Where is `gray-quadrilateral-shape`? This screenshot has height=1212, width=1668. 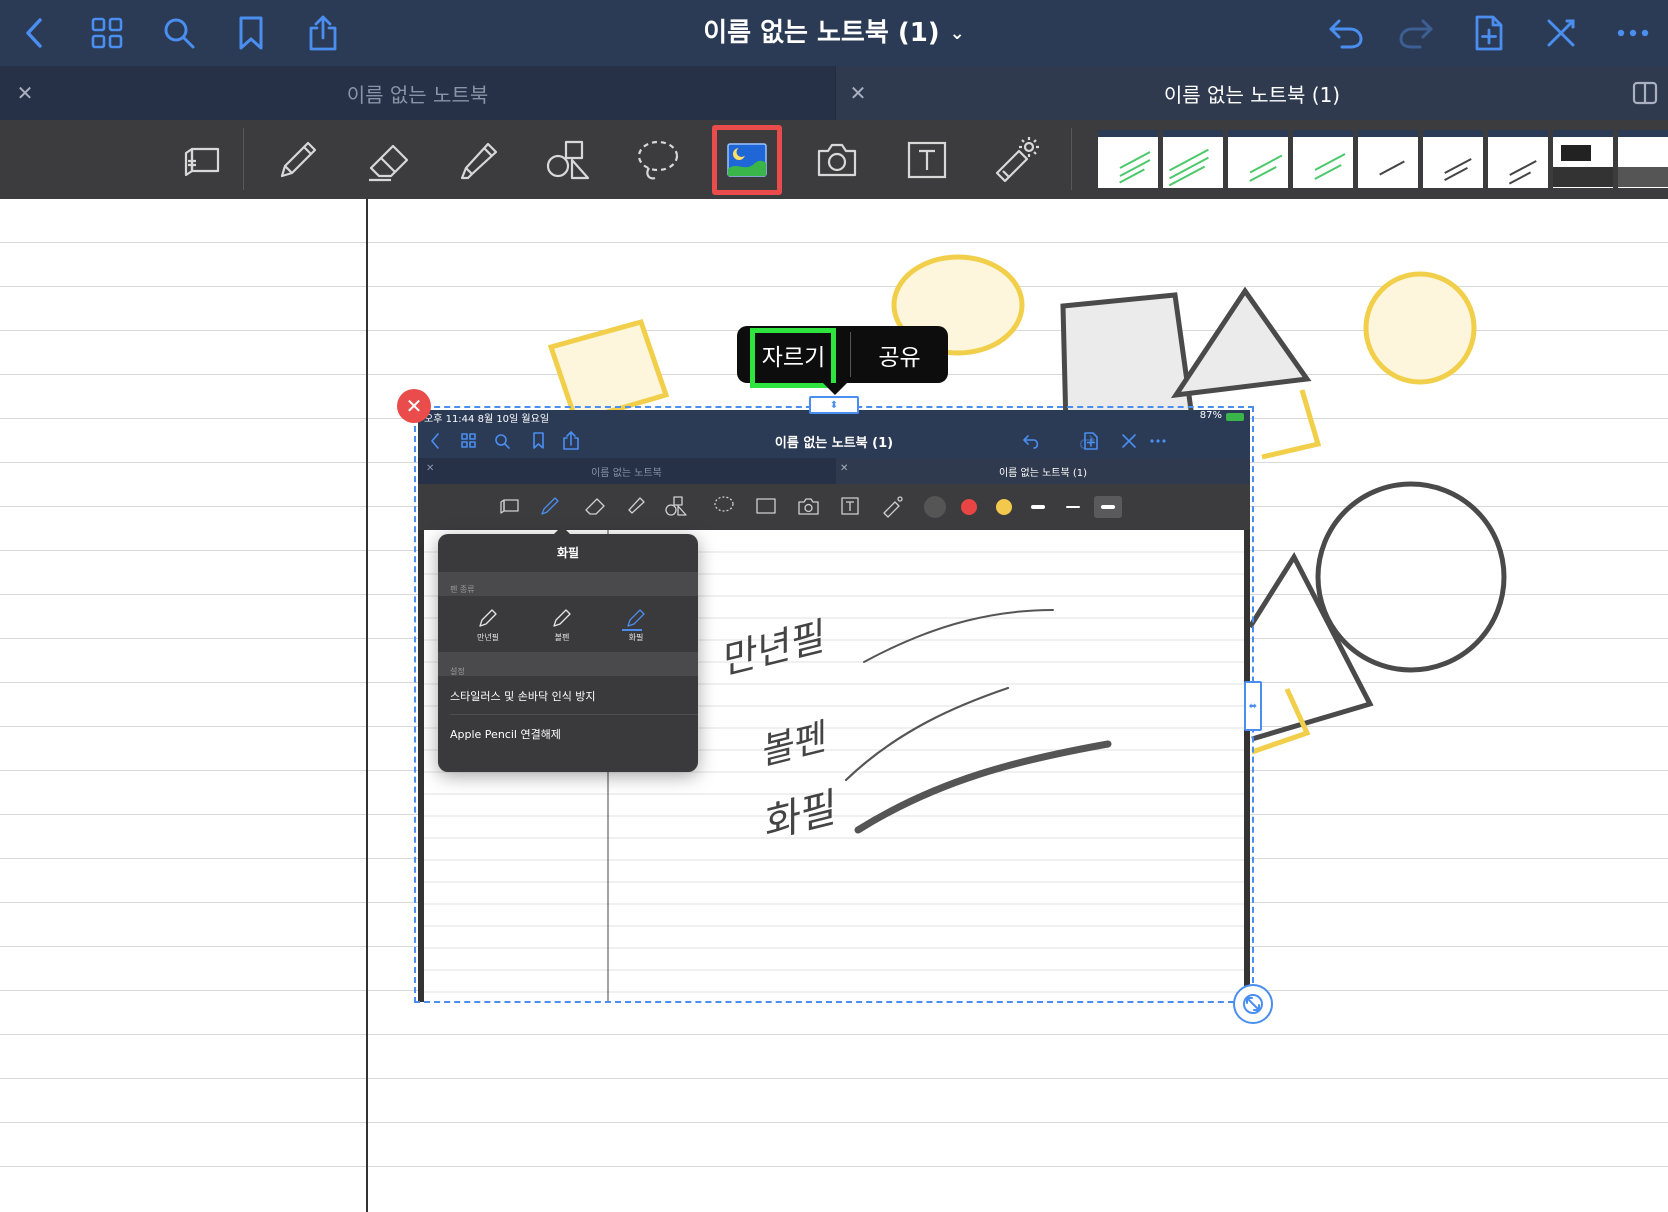
gray-quadrilateral-shape is located at coordinates (1127, 361).